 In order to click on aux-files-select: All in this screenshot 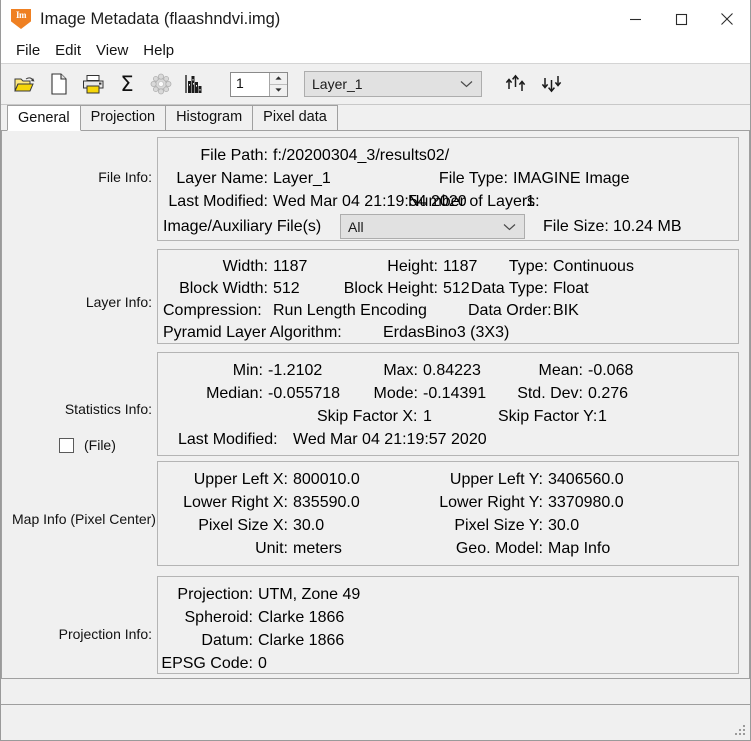, I will do `click(432, 226)`.